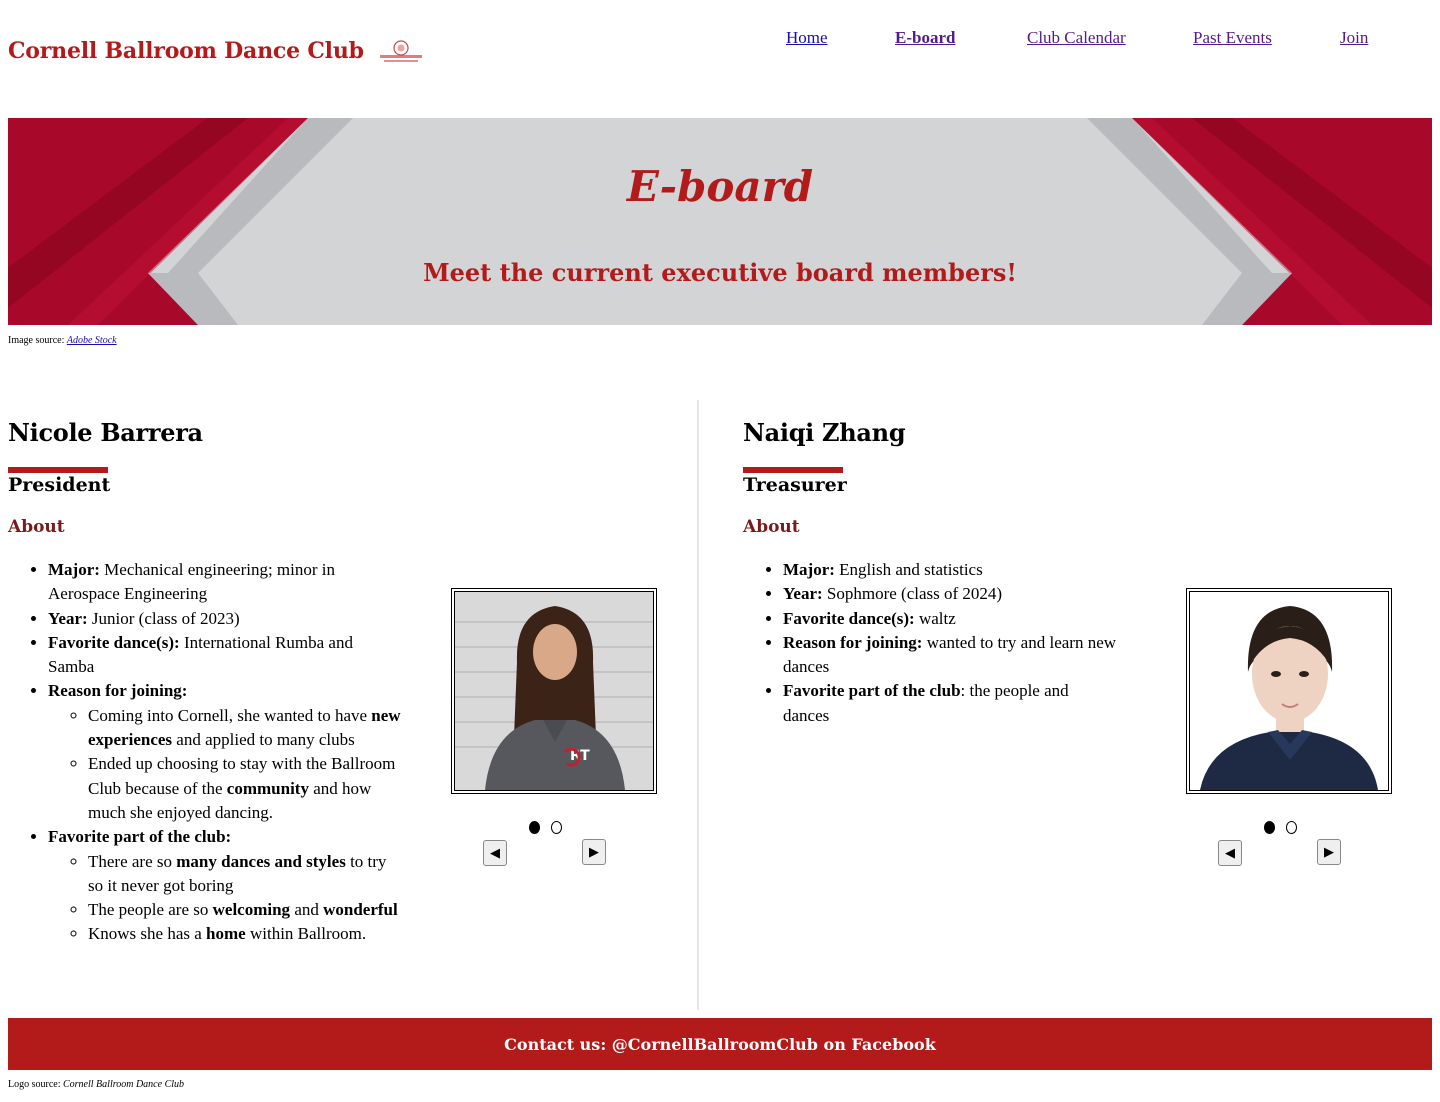 This screenshot has width=1440, height=1102. What do you see at coordinates (1232, 38) in the screenshot?
I see `nav-past-events-link: Past Events` at bounding box center [1232, 38].